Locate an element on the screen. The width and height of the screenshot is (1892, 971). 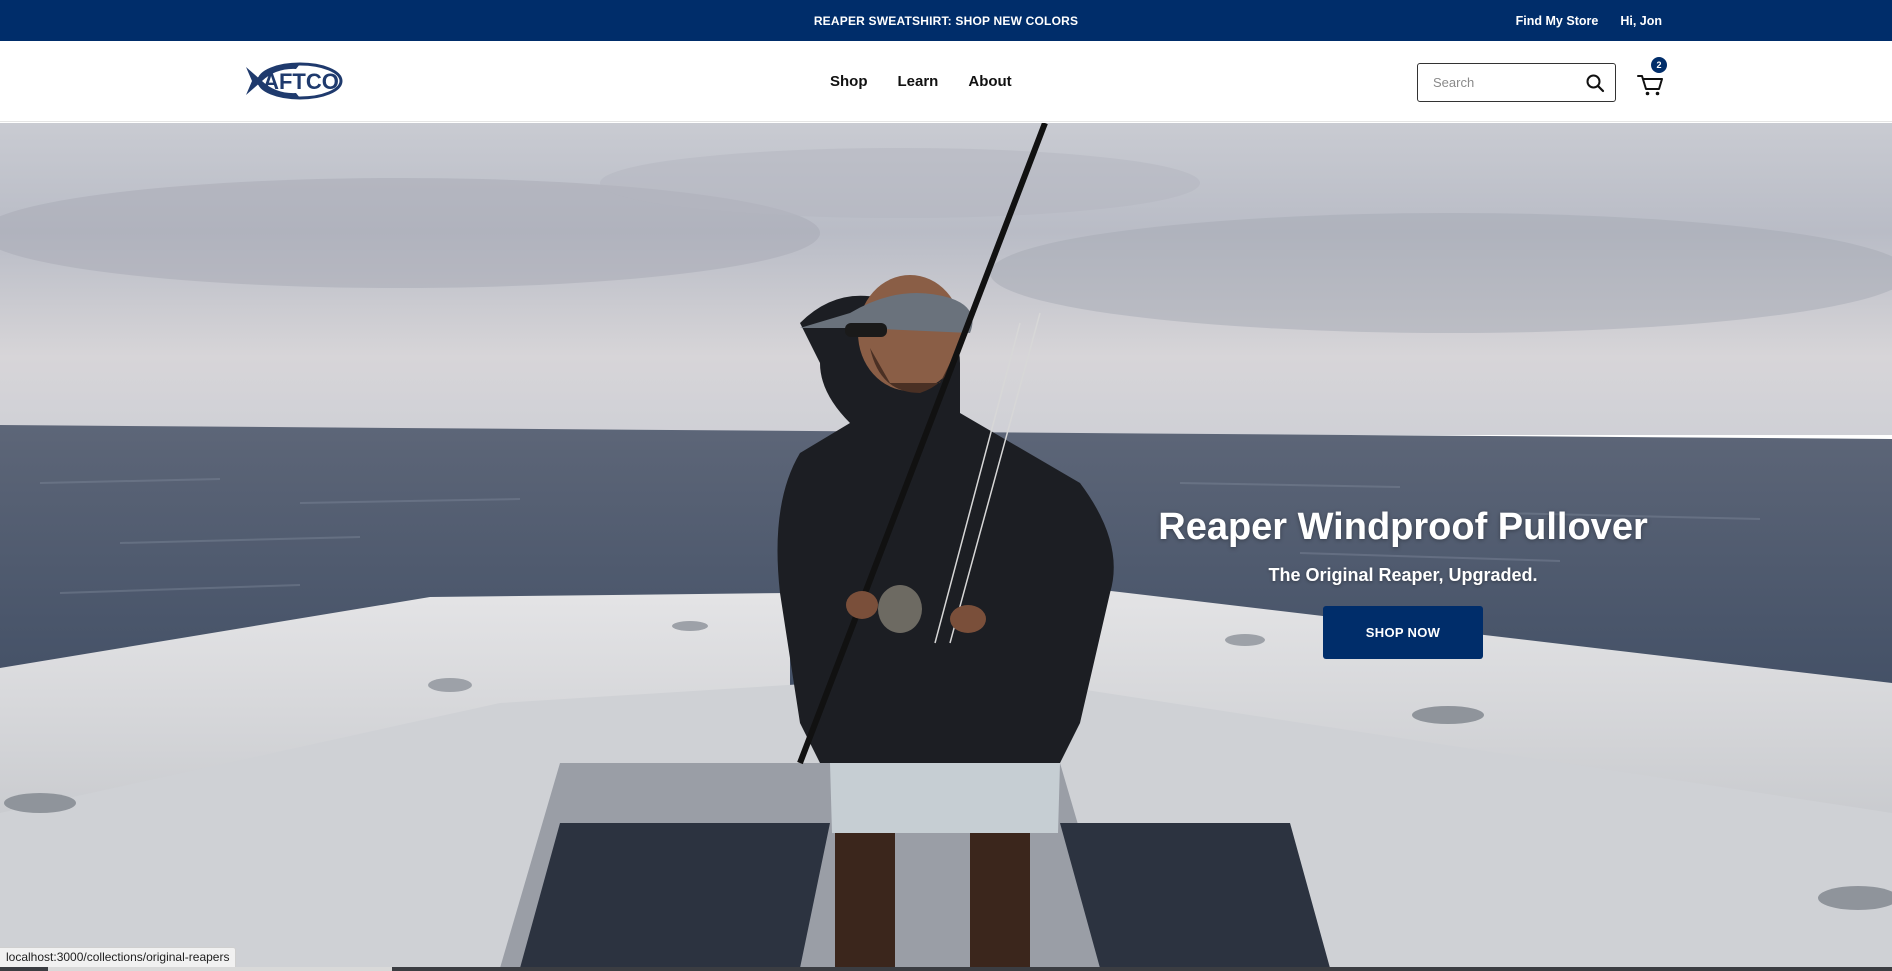
bottom-strip is located at coordinates (946, 969).